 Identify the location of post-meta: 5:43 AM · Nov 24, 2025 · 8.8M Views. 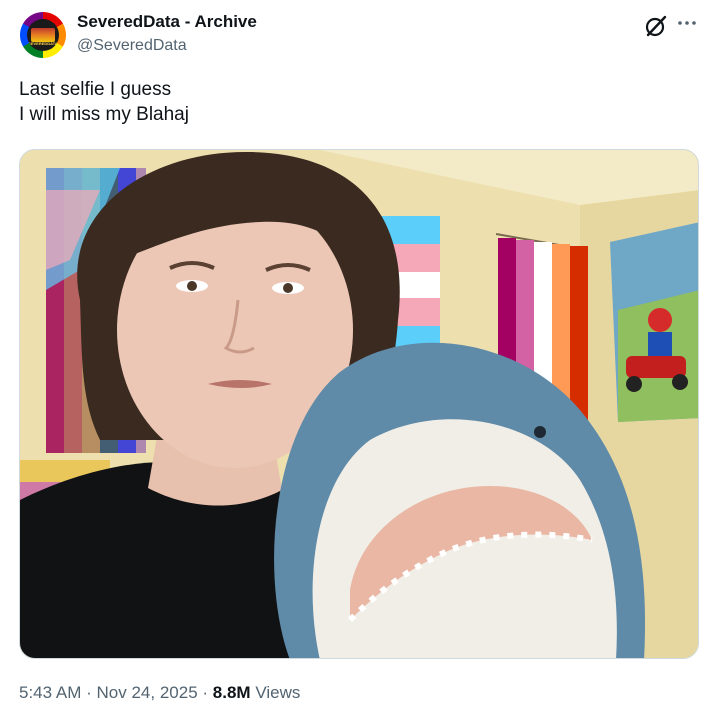
(159, 693).